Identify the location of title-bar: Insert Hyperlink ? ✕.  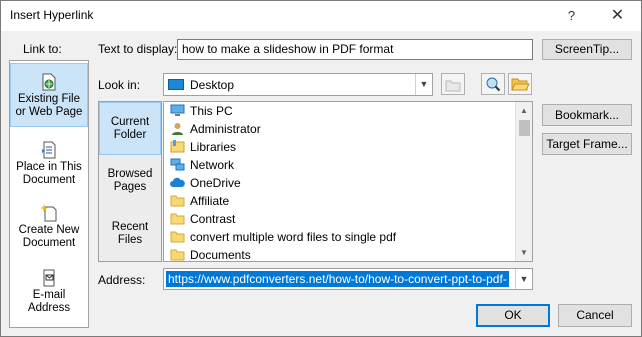
(321, 16).